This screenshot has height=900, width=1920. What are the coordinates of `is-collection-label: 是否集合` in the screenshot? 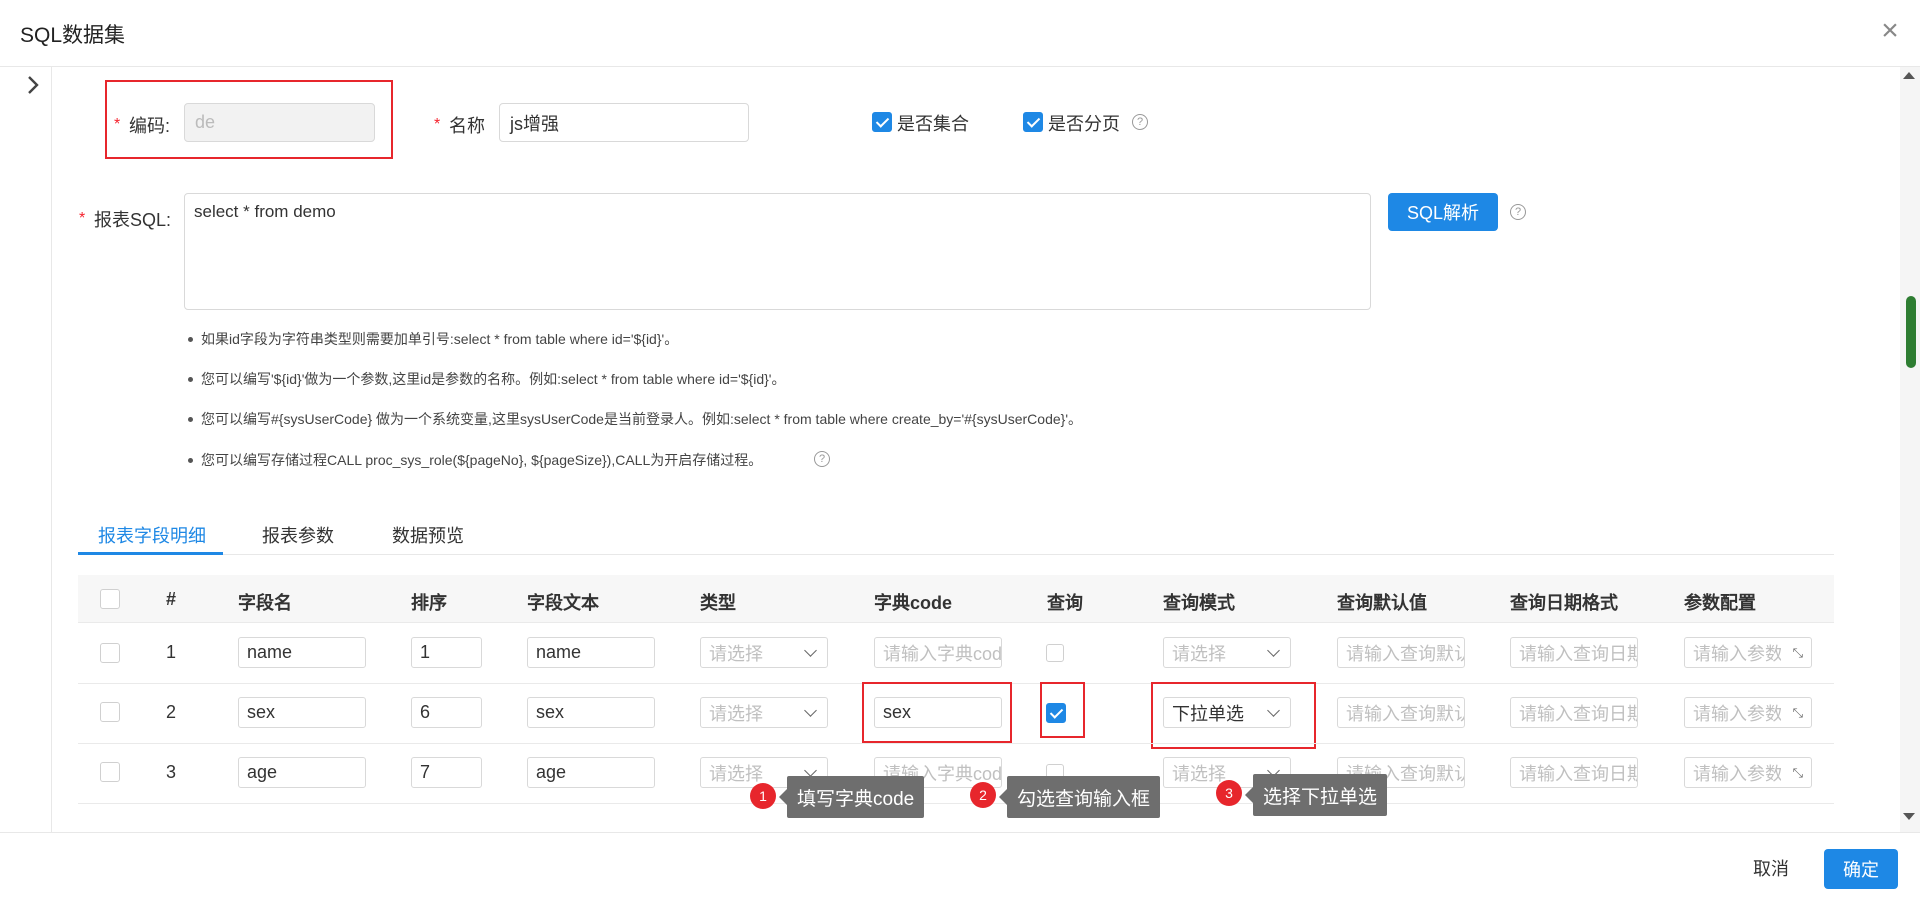 It's located at (933, 124).